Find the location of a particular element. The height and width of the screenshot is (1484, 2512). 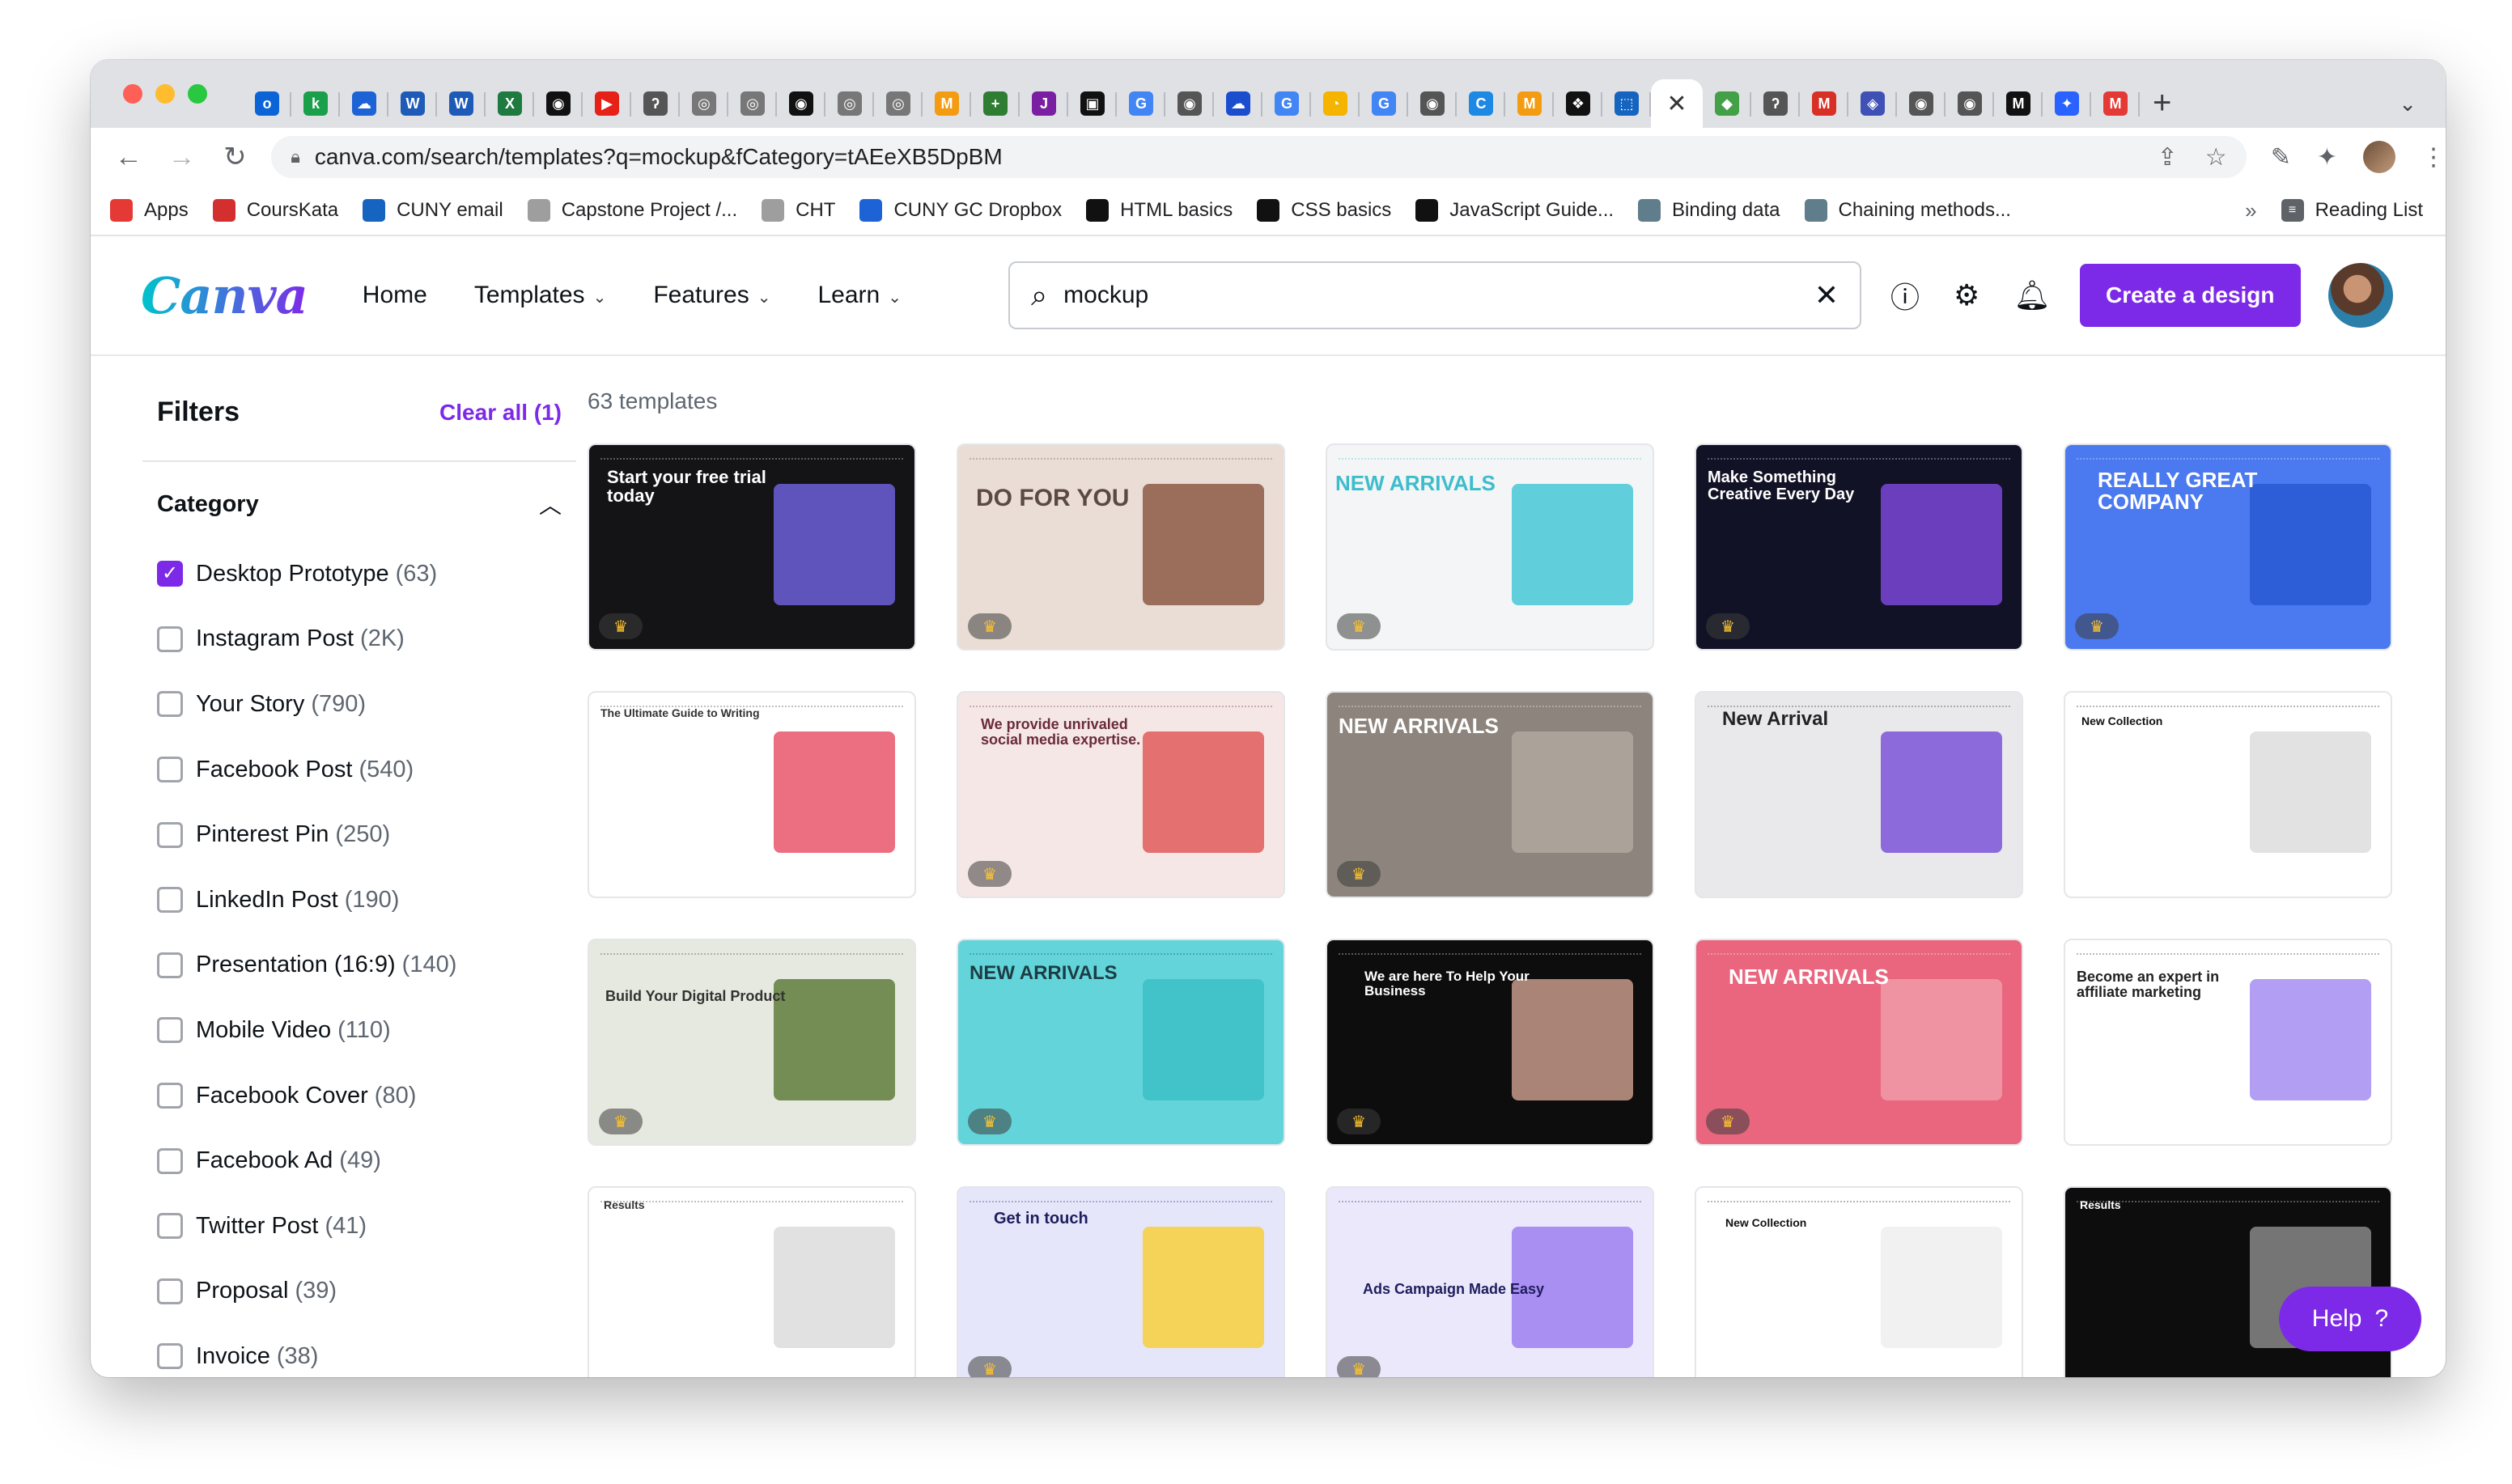

browser-tab: J is located at coordinates (1044, 104).